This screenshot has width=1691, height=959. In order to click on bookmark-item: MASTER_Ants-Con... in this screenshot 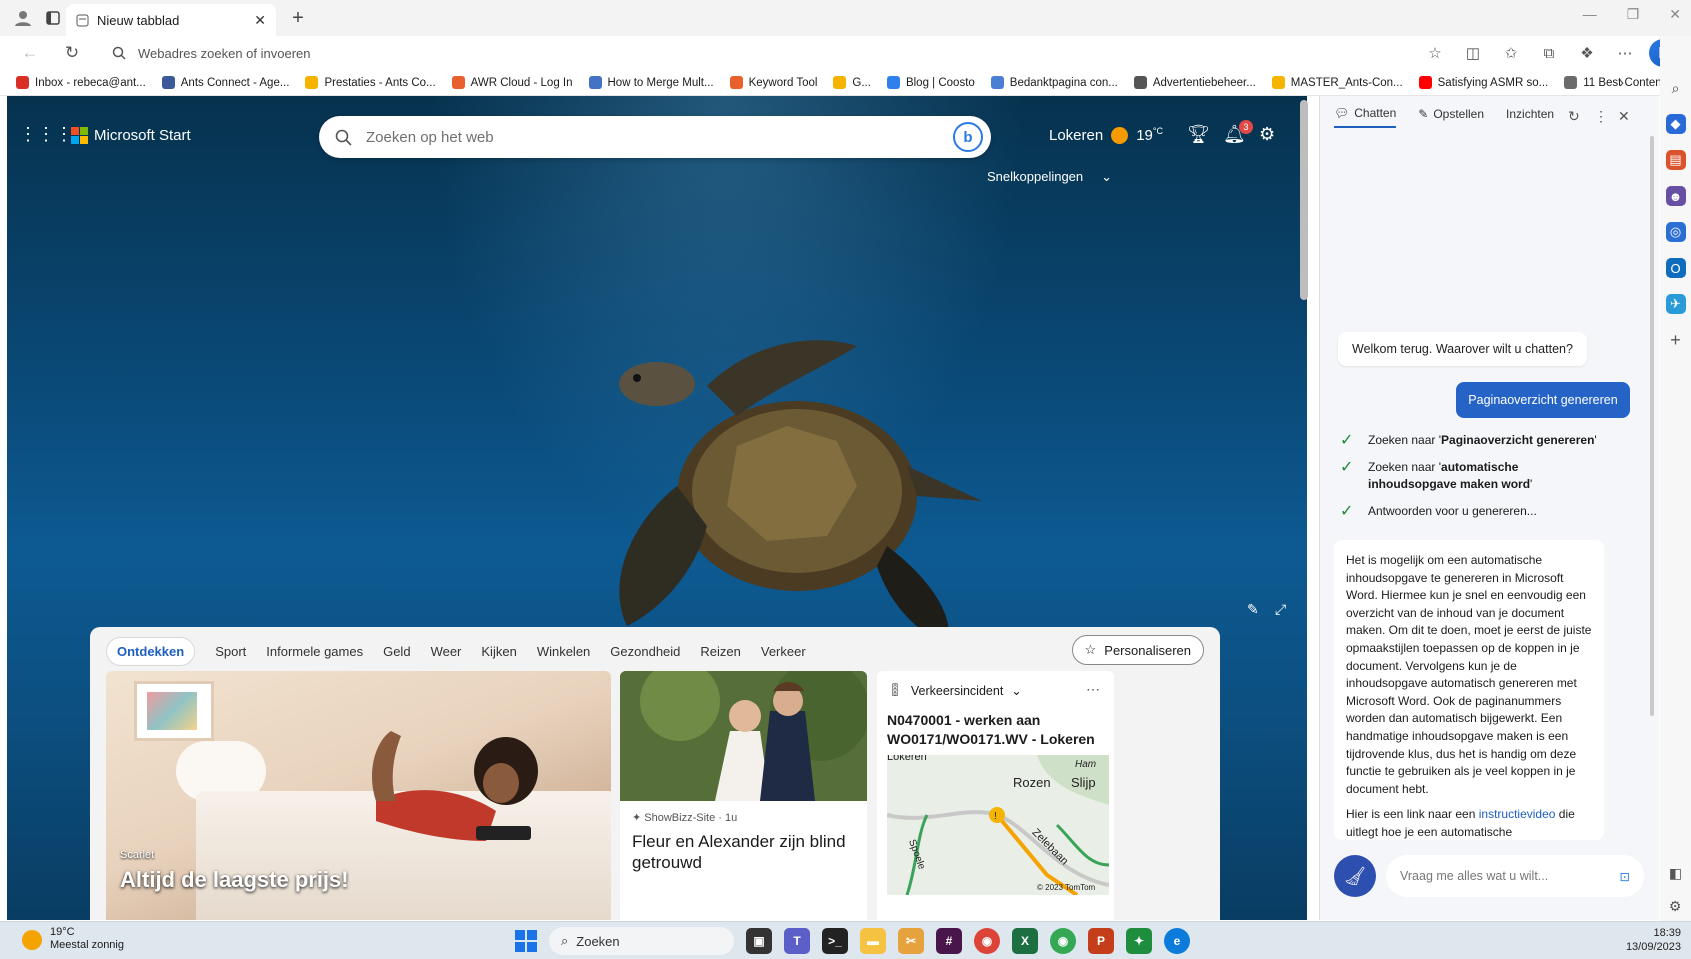, I will do `click(1337, 82)`.